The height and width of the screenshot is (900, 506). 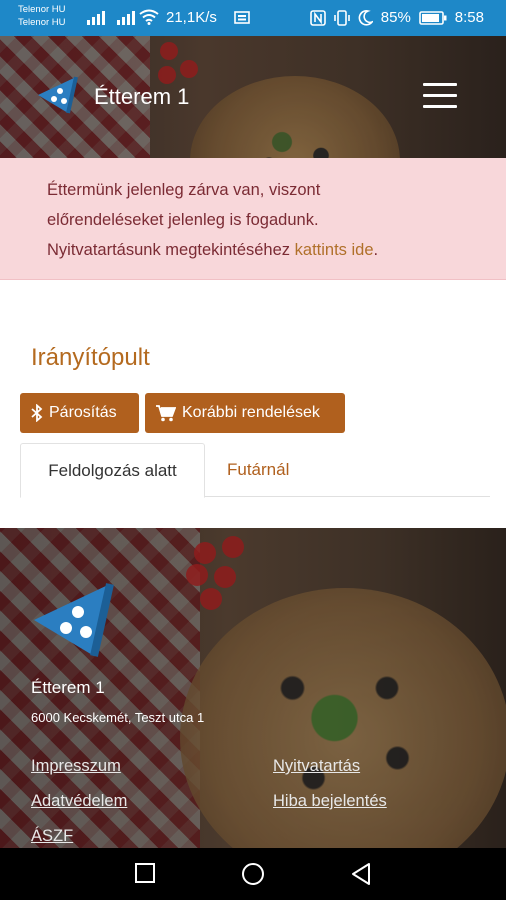 What do you see at coordinates (42, 16) in the screenshot?
I see `carrier-labels: Telenor HU Telenor HU` at bounding box center [42, 16].